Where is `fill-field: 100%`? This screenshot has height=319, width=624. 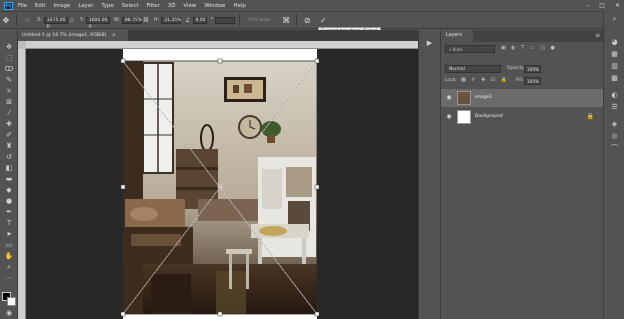
fill-field: 100% is located at coordinates (532, 81).